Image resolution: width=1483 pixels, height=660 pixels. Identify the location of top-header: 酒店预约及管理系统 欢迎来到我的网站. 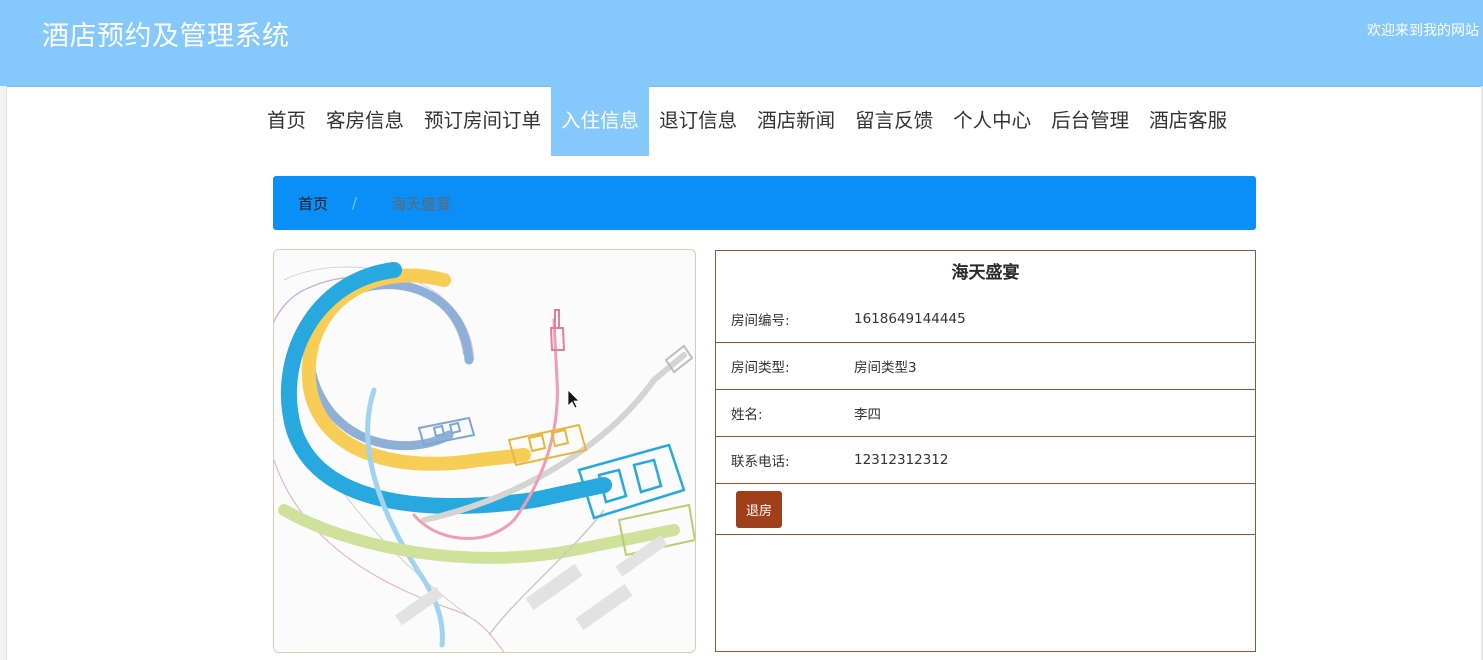
(741, 43).